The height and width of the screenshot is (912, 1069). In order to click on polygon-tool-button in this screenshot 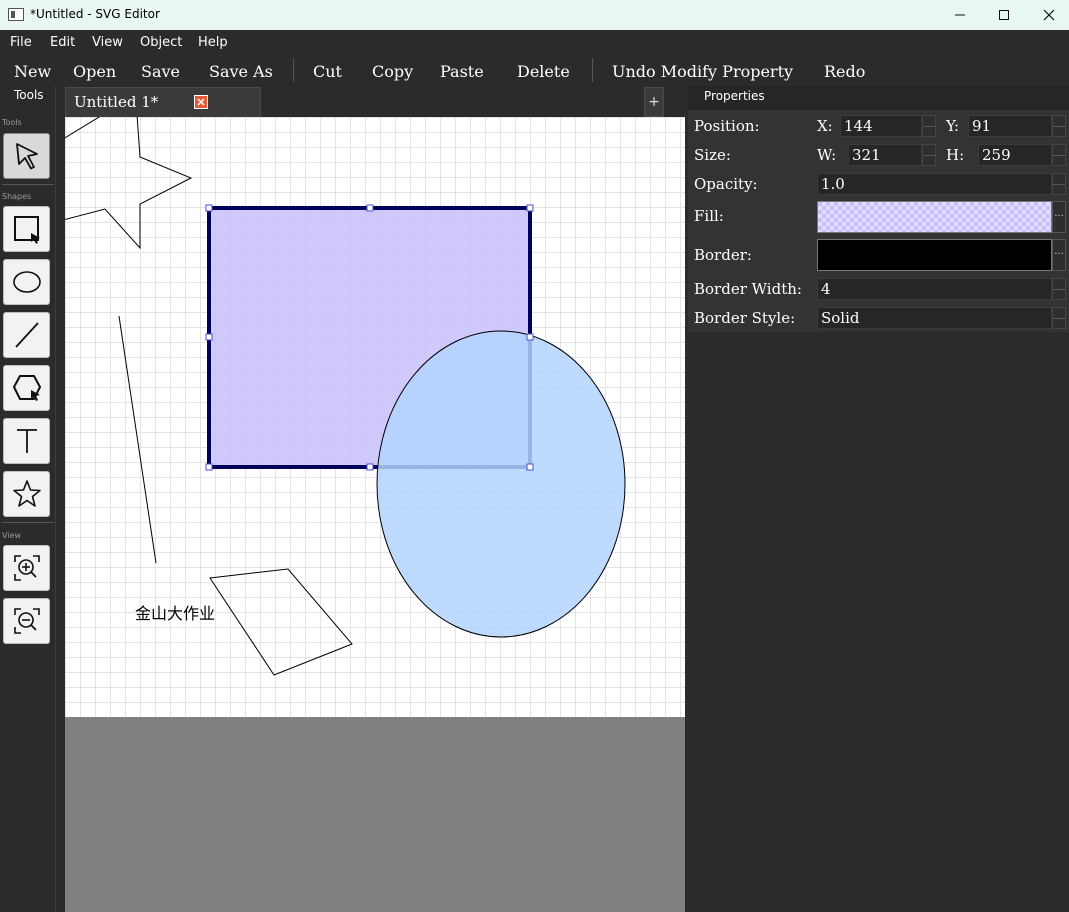, I will do `click(26, 388)`.